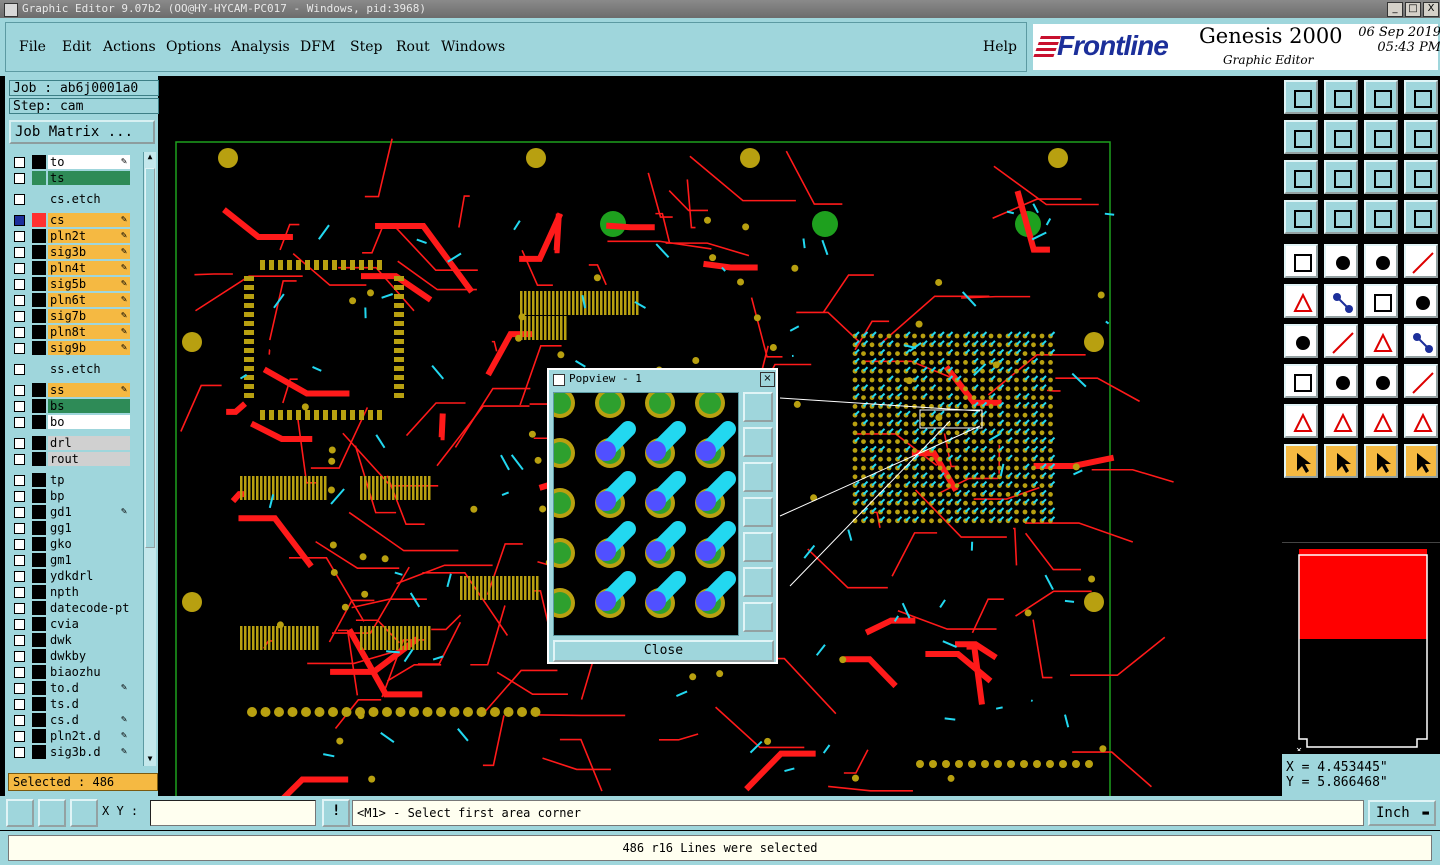 This screenshot has width=1440, height=865. Describe the element at coordinates (1301, 461) in the screenshot. I see `pointer-icon` at that location.